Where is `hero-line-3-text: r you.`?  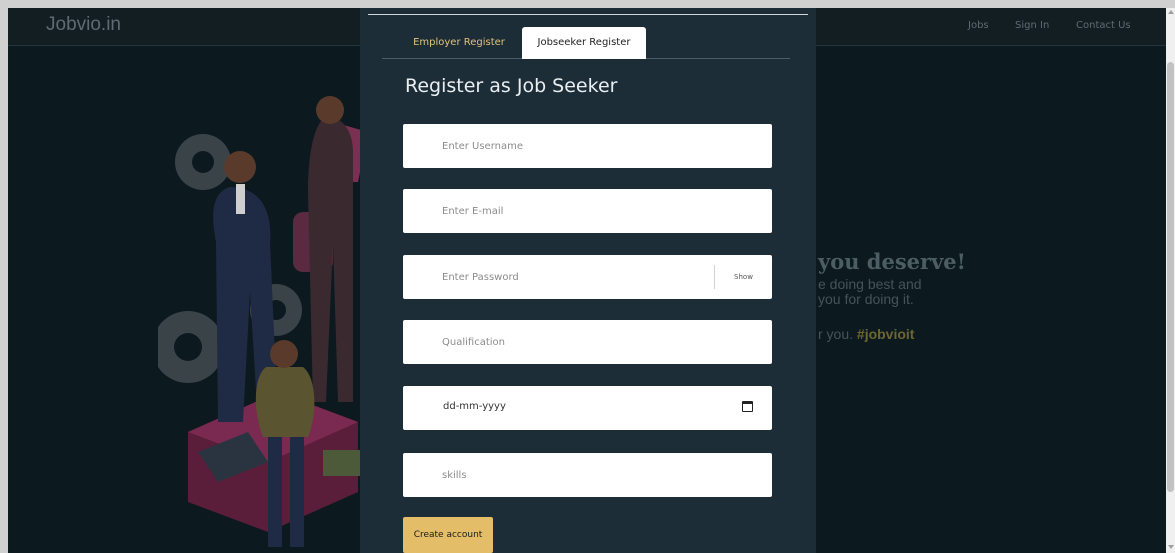 hero-line-3-text: r you. is located at coordinates (837, 334).